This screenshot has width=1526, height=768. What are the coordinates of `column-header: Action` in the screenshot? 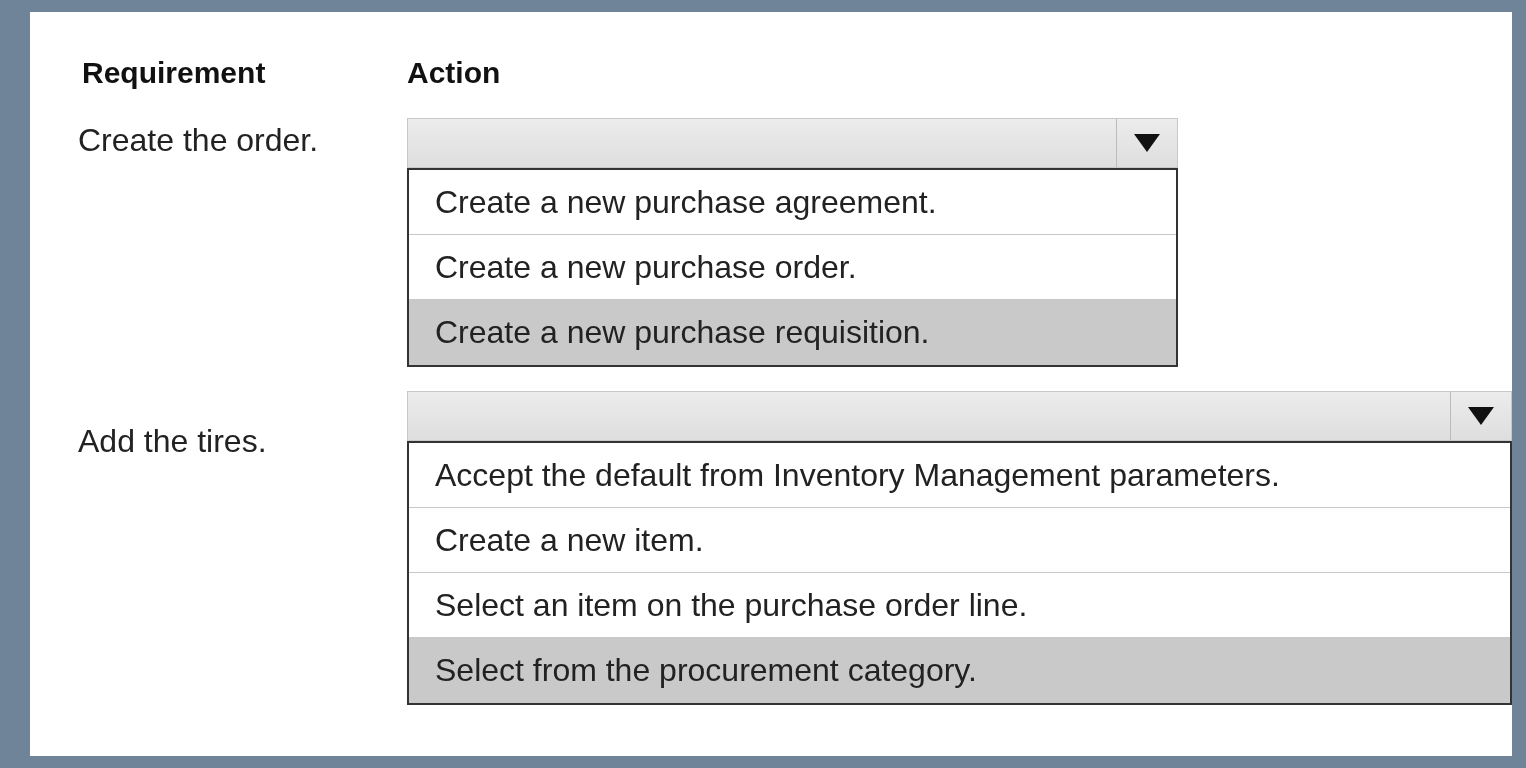 It's located at (454, 73).